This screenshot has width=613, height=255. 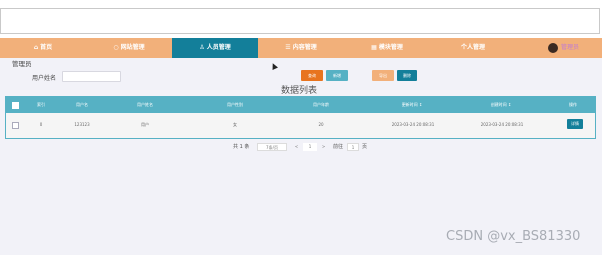 What do you see at coordinates (41, 104) in the screenshot?
I see `header-index: 索引` at bounding box center [41, 104].